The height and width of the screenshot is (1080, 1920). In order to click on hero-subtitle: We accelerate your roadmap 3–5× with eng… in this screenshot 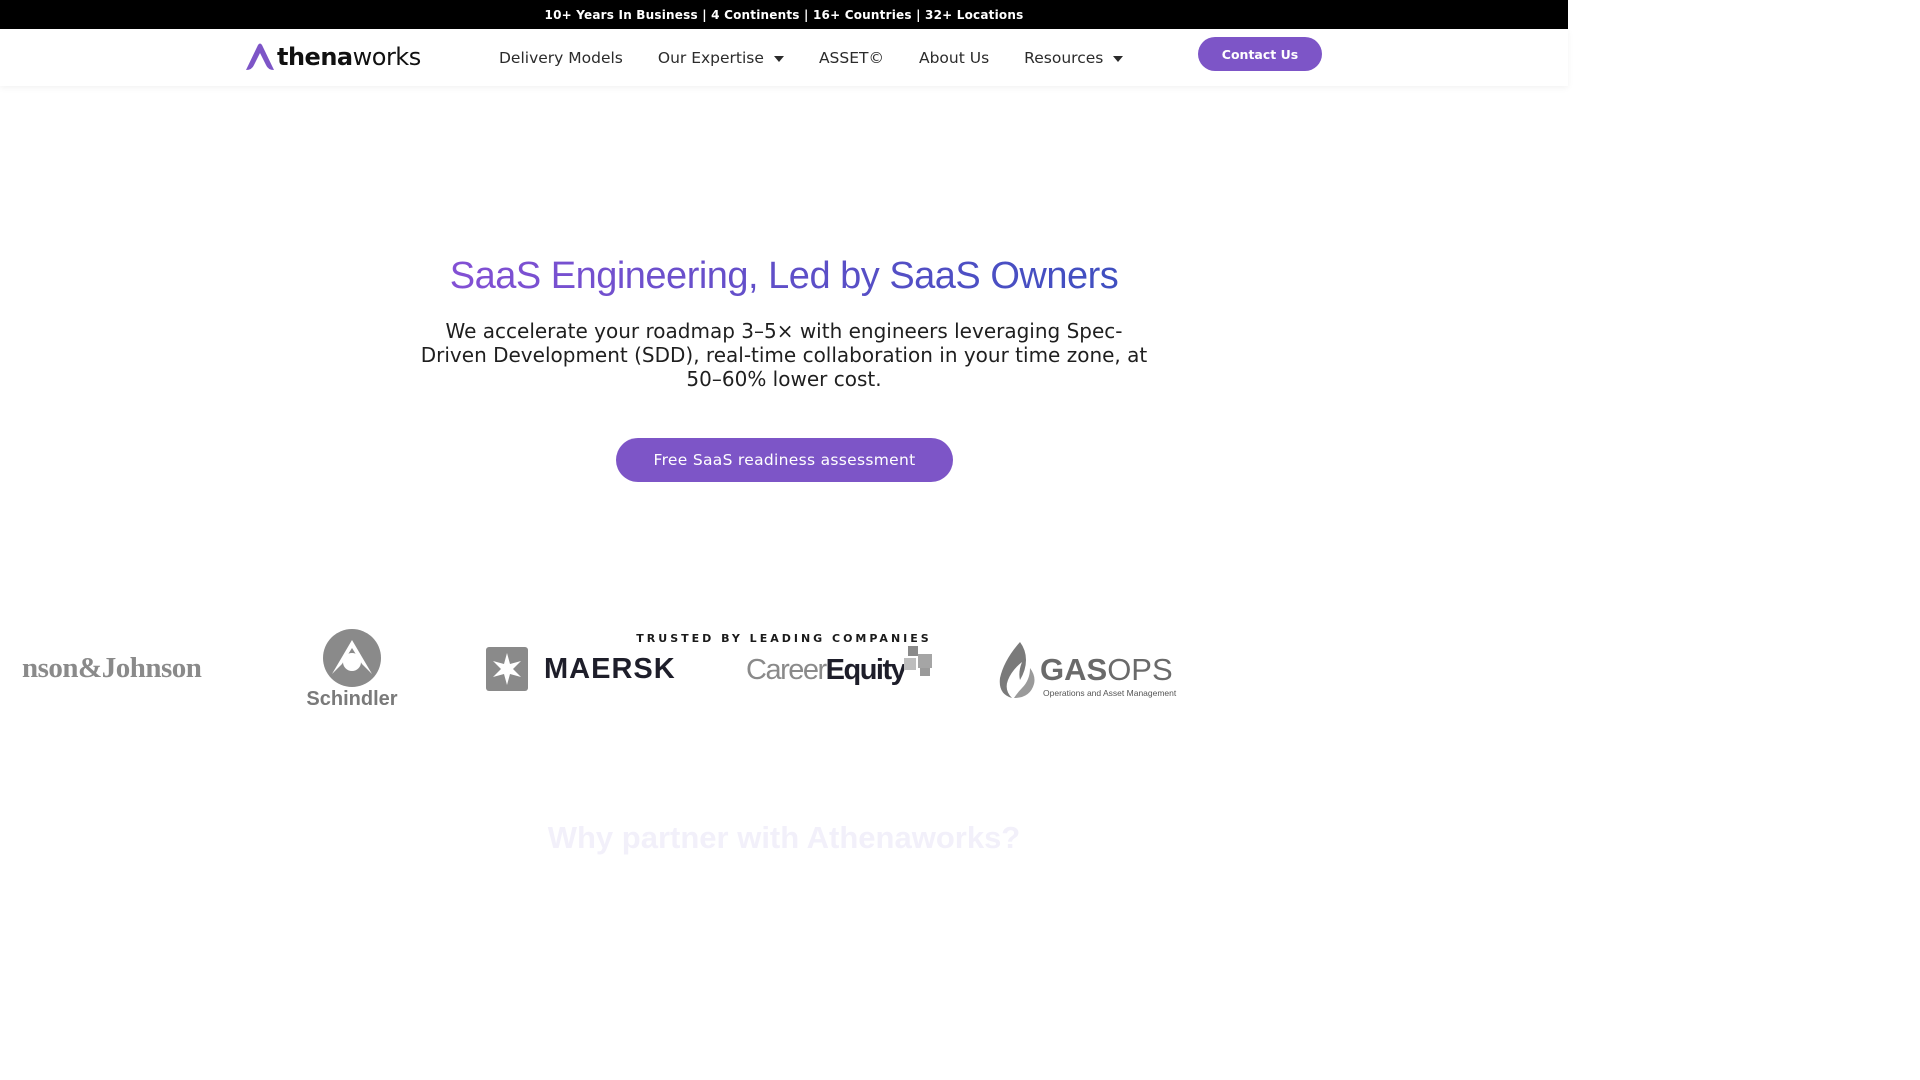, I will do `click(784, 355)`.